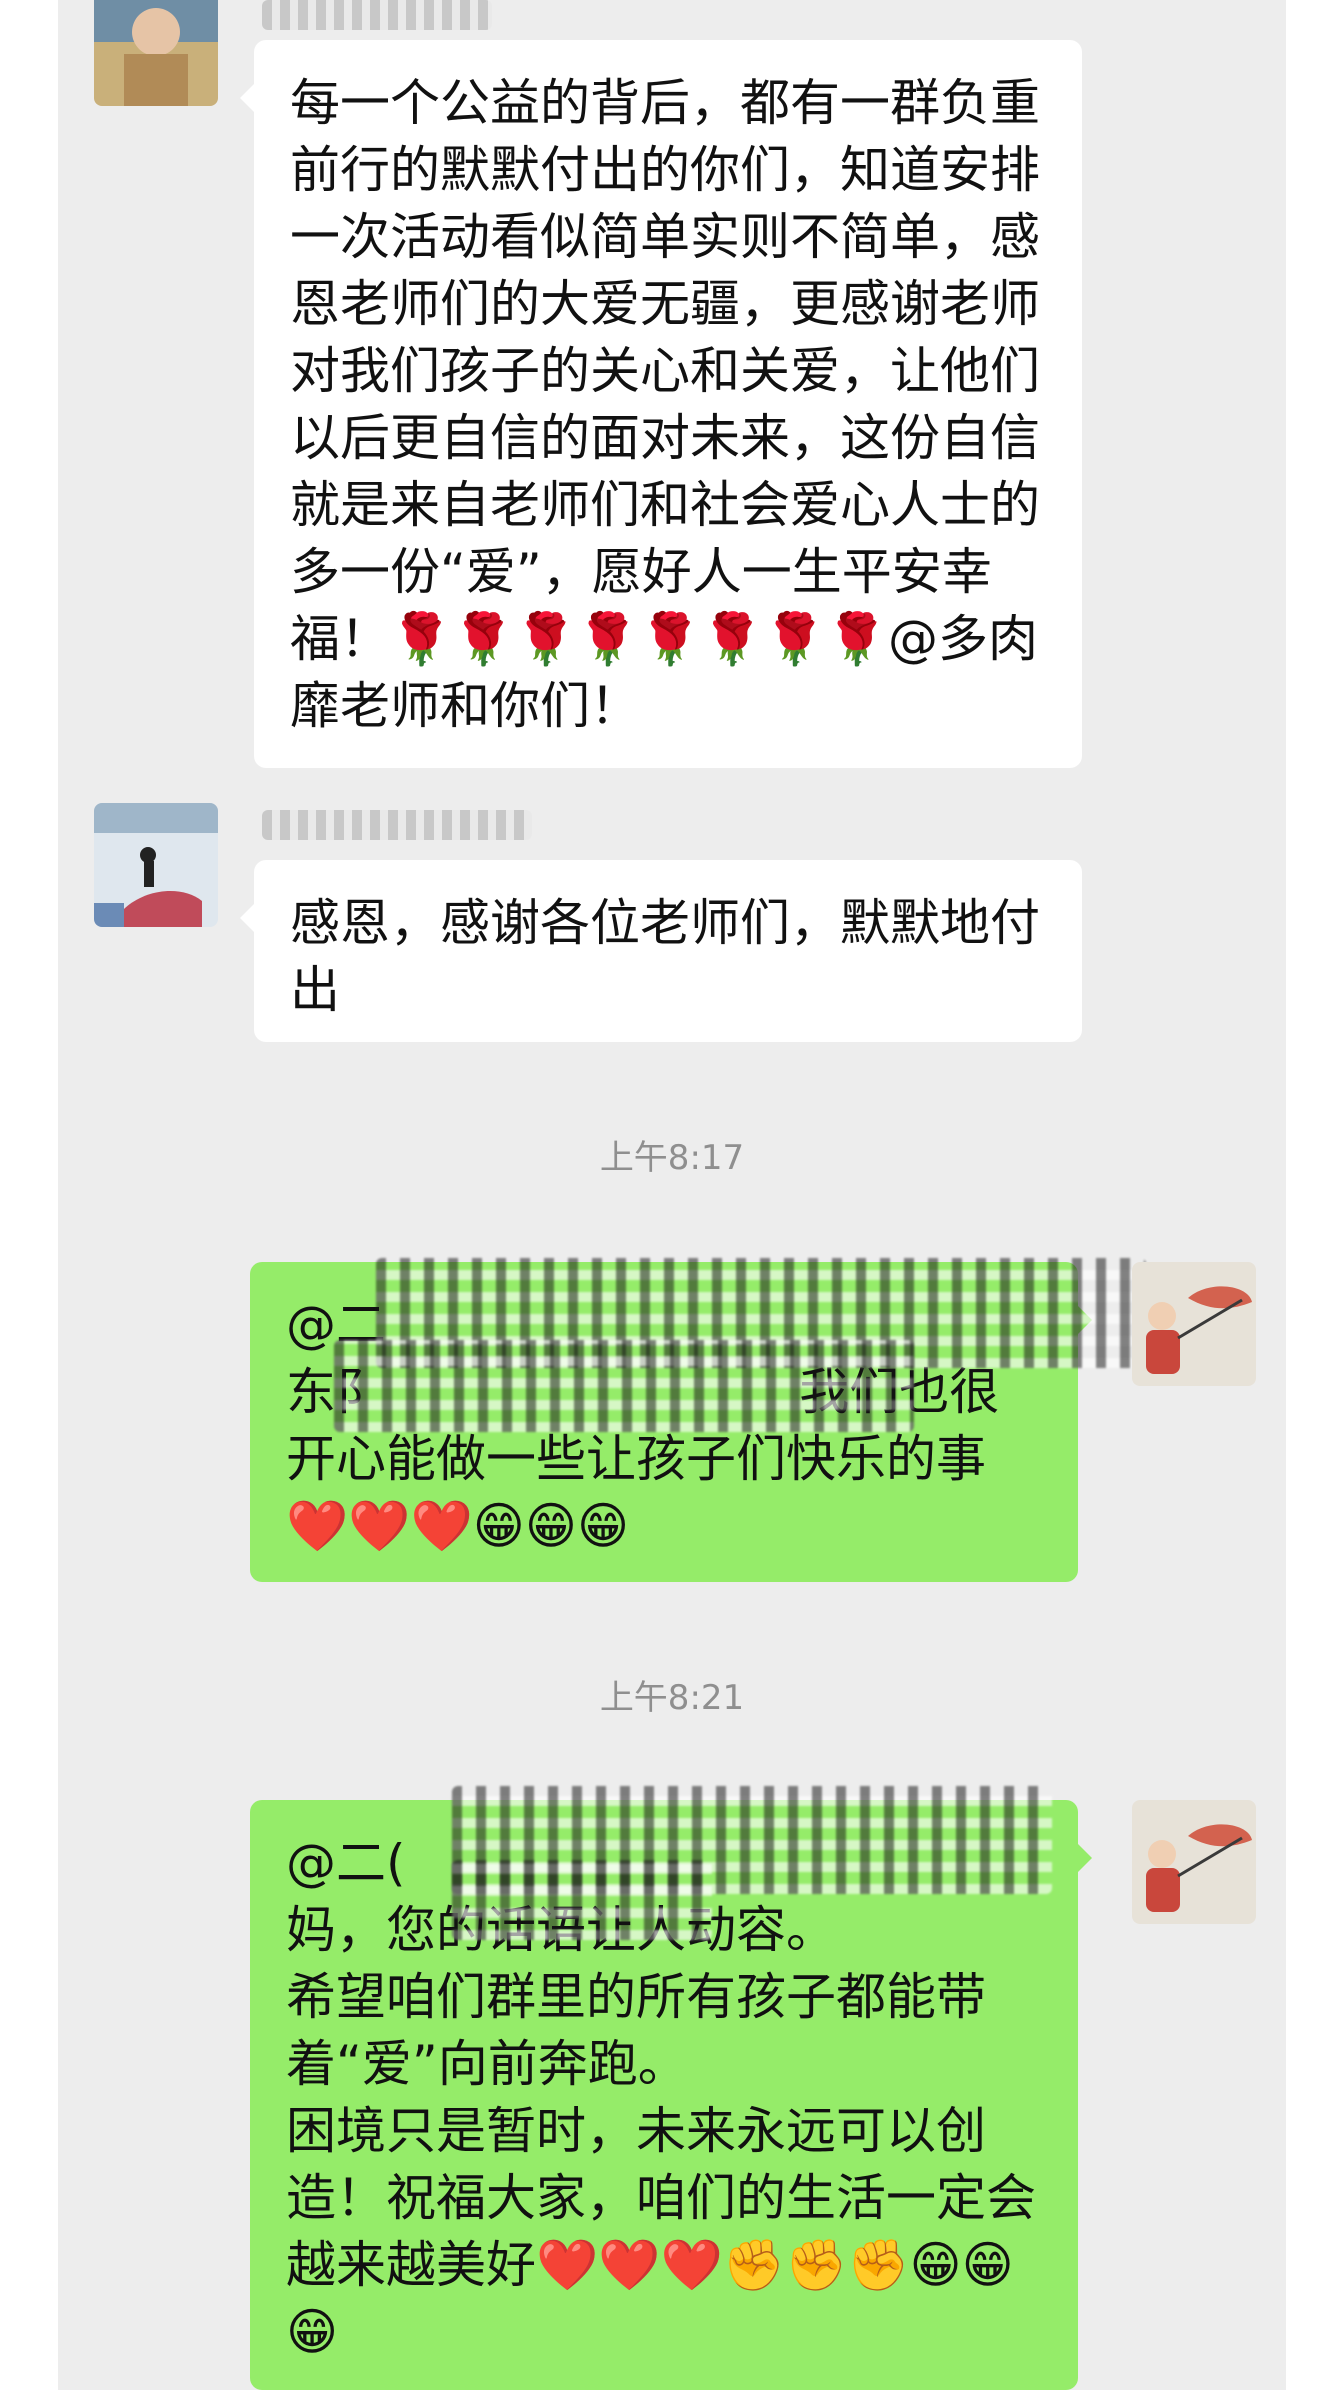  Describe the element at coordinates (661, 951) in the screenshot. I see `message-bubble: 感恩，感谢各位老师们，默默地付出` at that location.